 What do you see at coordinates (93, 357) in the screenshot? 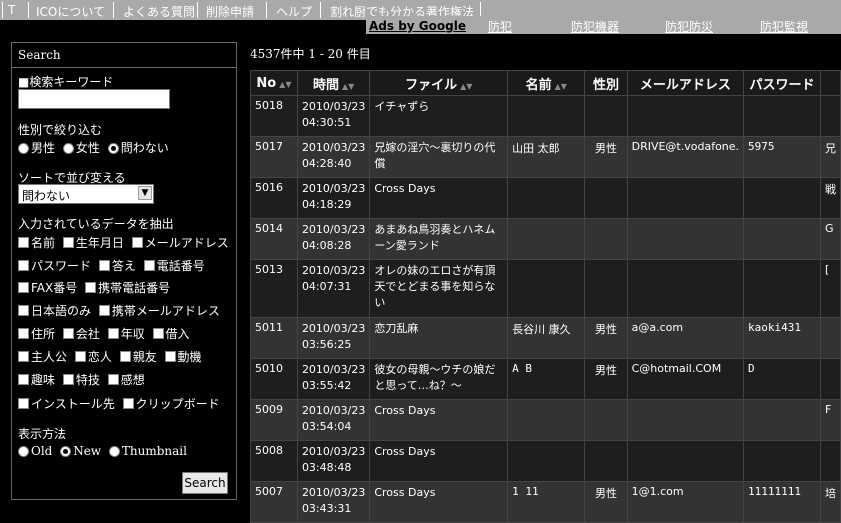
I see `checkbox-lover: 恋人` at bounding box center [93, 357].